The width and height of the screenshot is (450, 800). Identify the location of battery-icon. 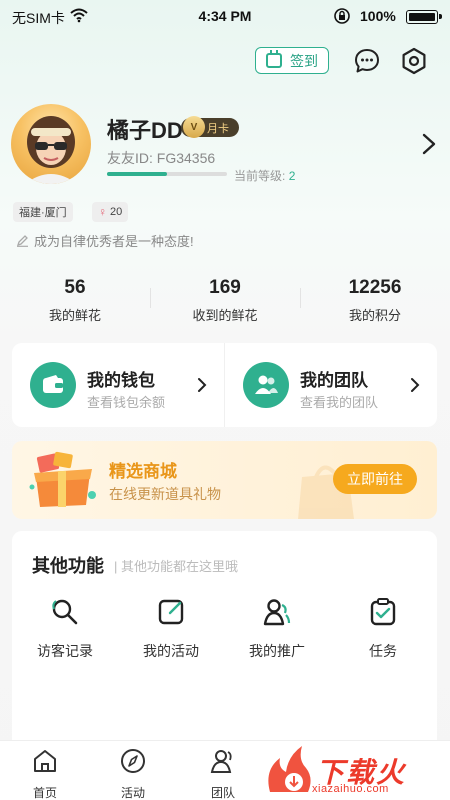
(424, 17).